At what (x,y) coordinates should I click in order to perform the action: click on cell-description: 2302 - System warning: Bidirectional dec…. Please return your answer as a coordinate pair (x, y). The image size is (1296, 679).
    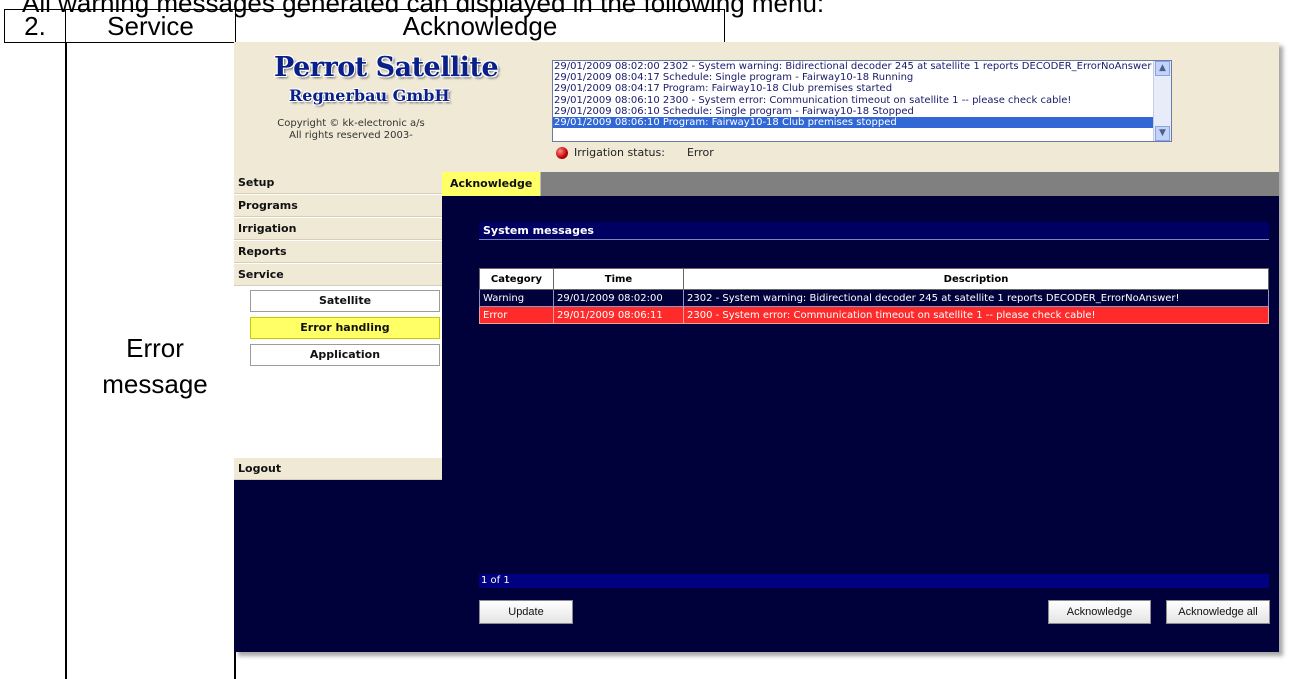
    Looking at the image, I should click on (976, 298).